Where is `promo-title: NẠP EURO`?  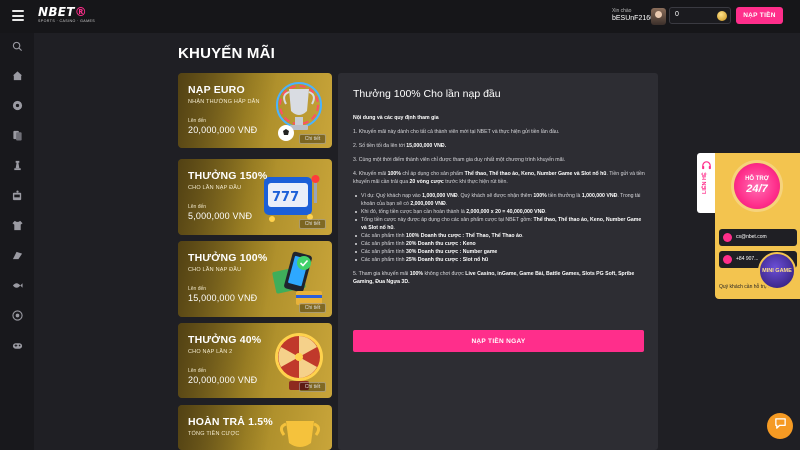
promo-title: NẠP EURO is located at coordinates (216, 90).